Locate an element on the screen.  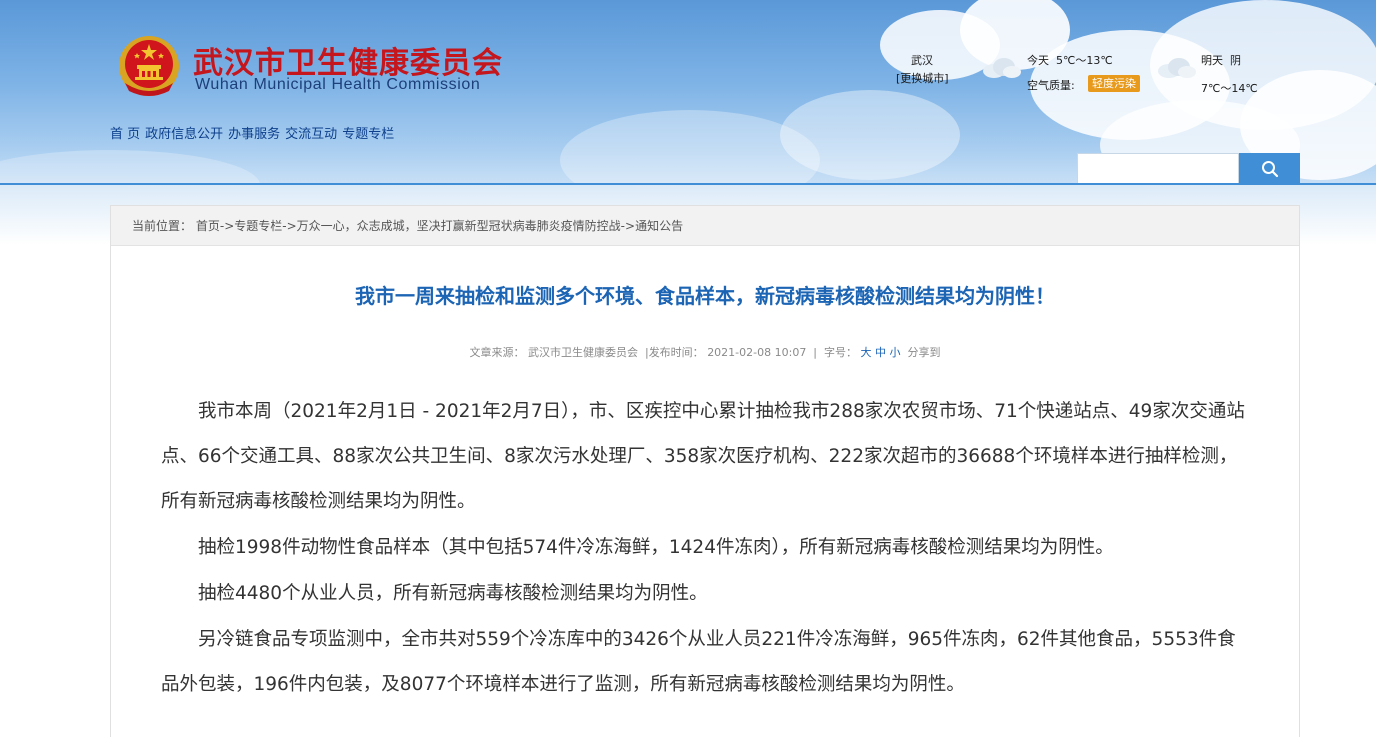
publish-date: 2021-02-08 10:07 is located at coordinates (757, 352).